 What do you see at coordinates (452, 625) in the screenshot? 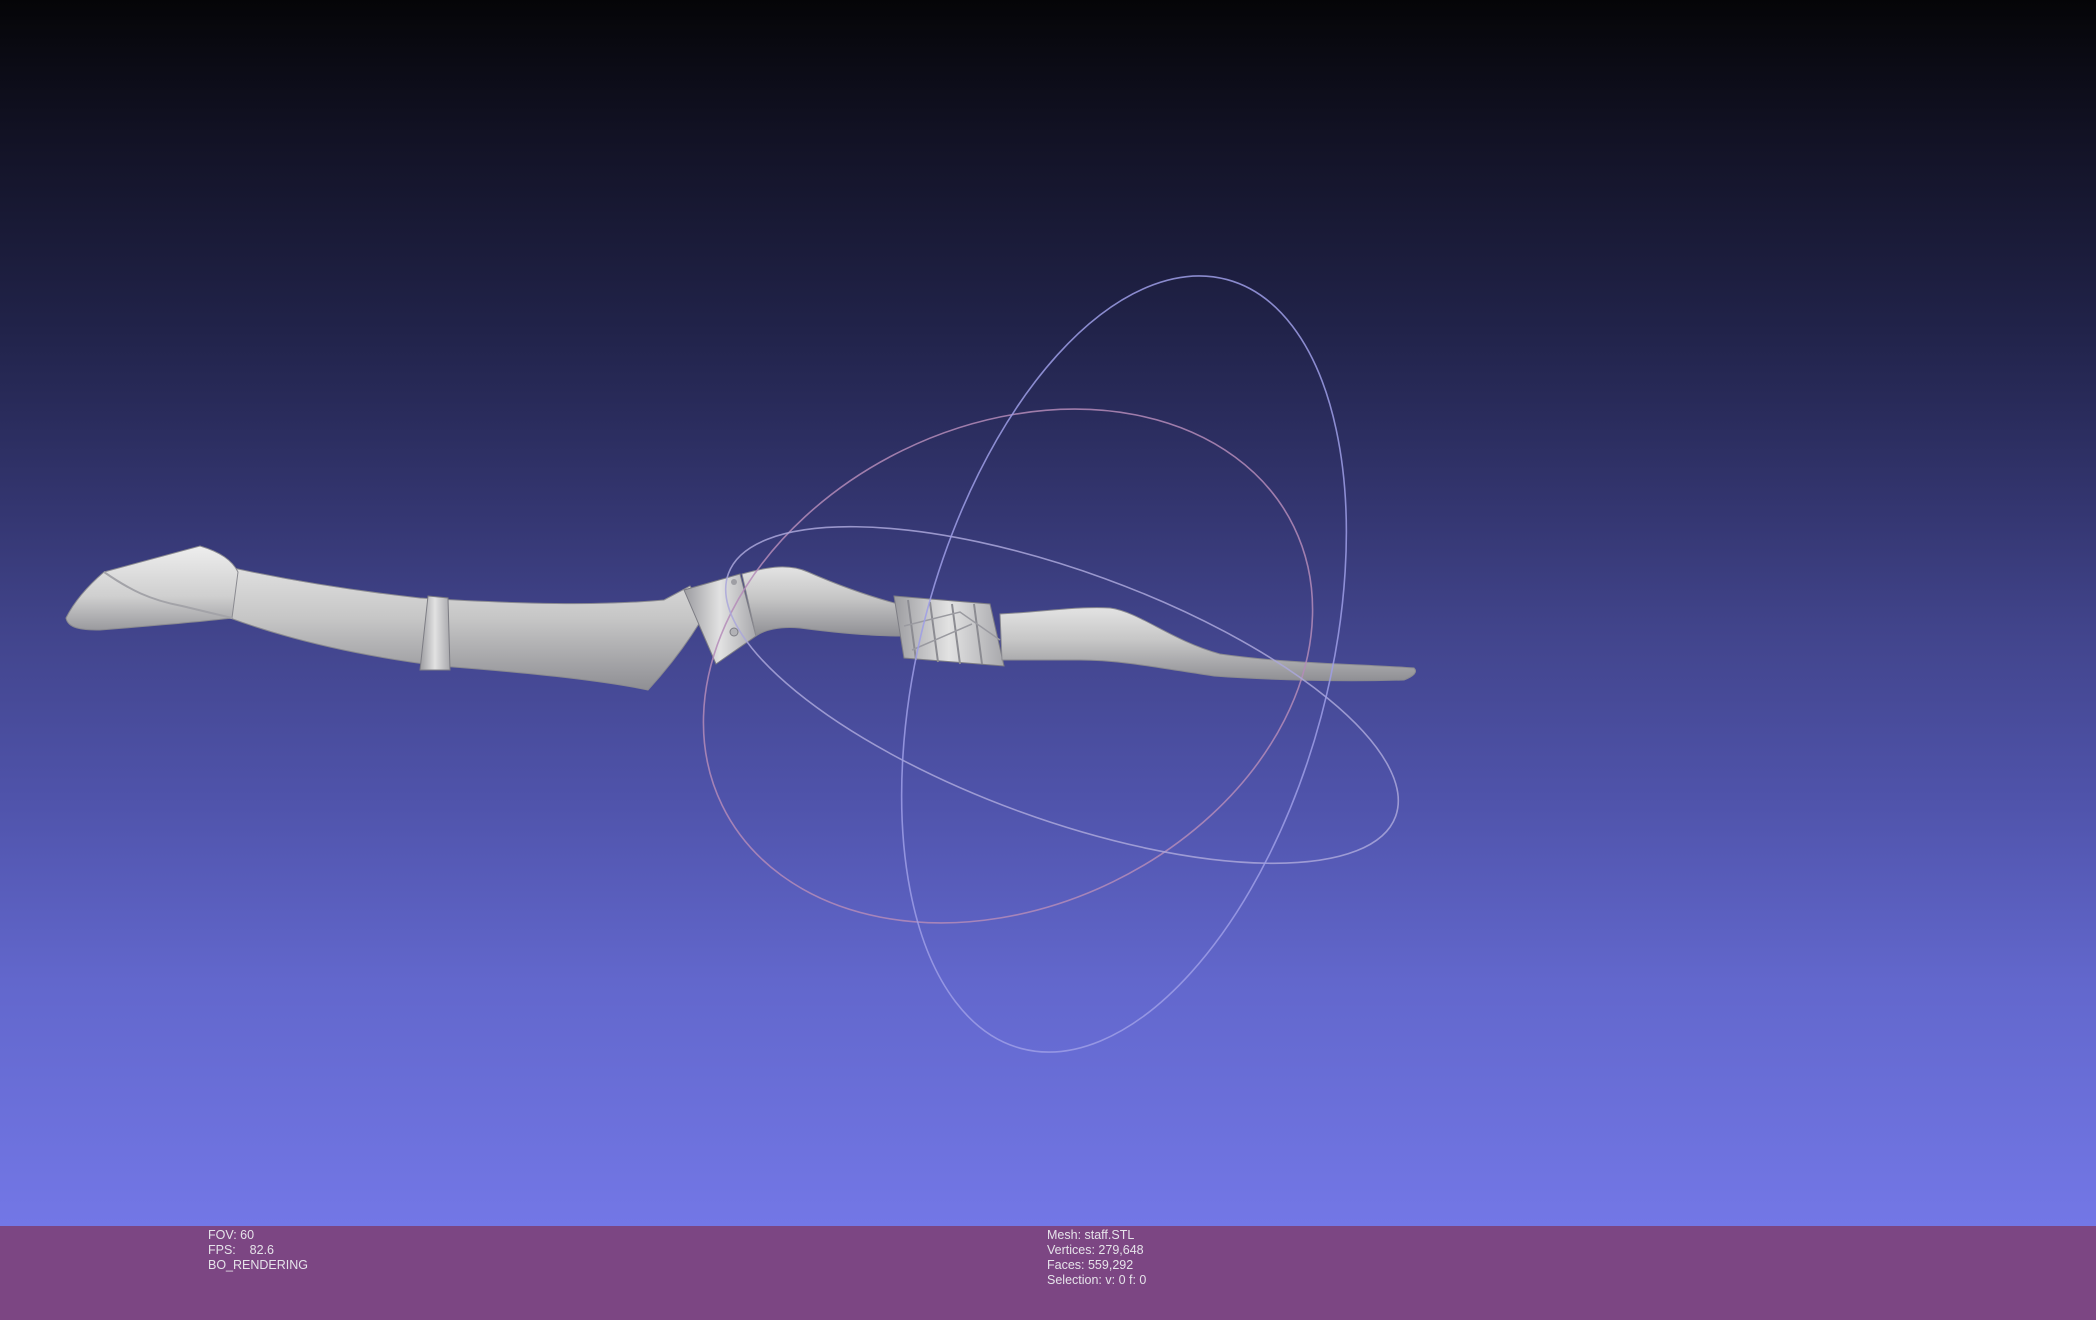
I see `staff-shaft-left` at bounding box center [452, 625].